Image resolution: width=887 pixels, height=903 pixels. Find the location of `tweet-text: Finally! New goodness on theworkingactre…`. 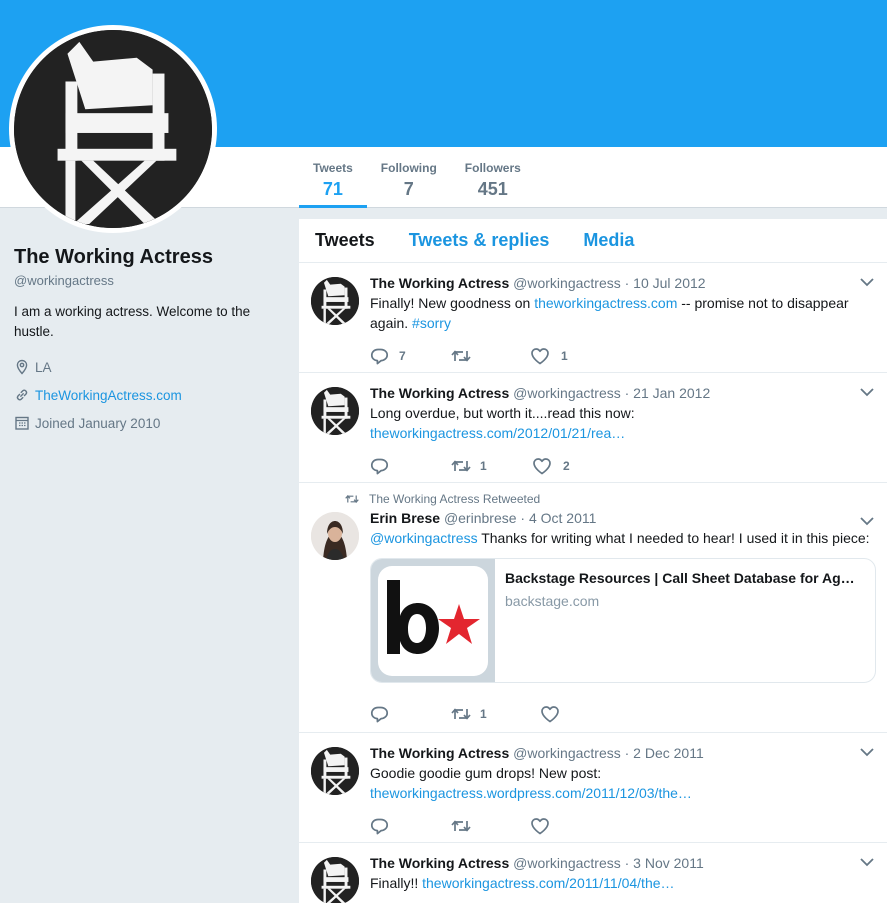

tweet-text: Finally! New goodness on theworkingactre… is located at coordinates (623, 313).